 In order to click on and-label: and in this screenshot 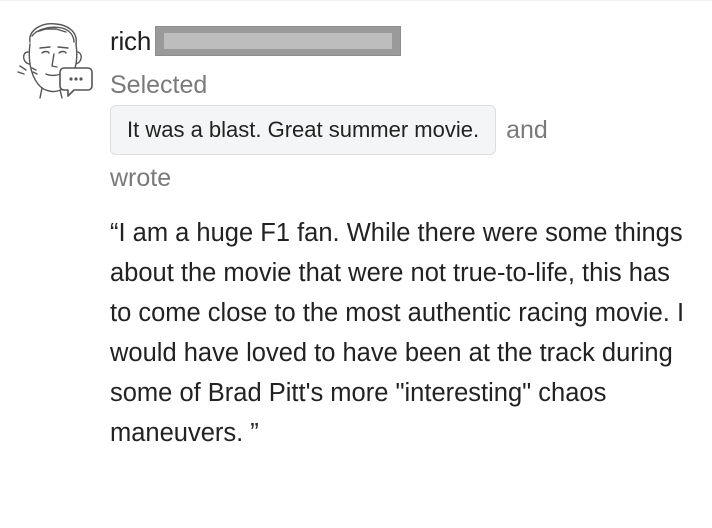, I will do `click(527, 130)`.